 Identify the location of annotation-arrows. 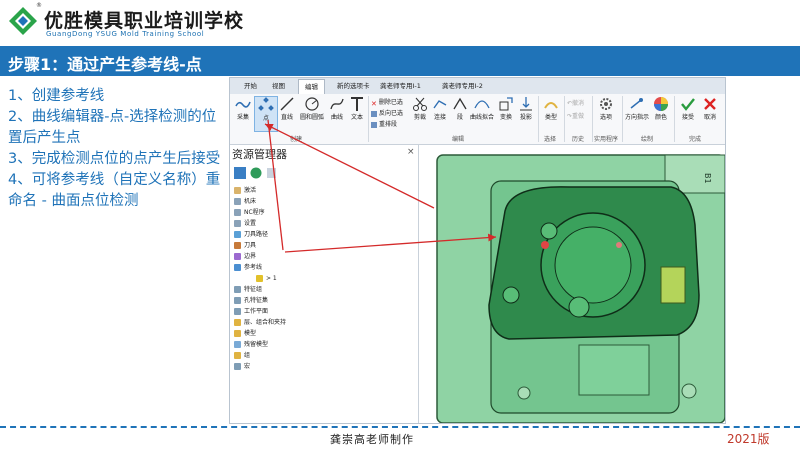
(380, 186).